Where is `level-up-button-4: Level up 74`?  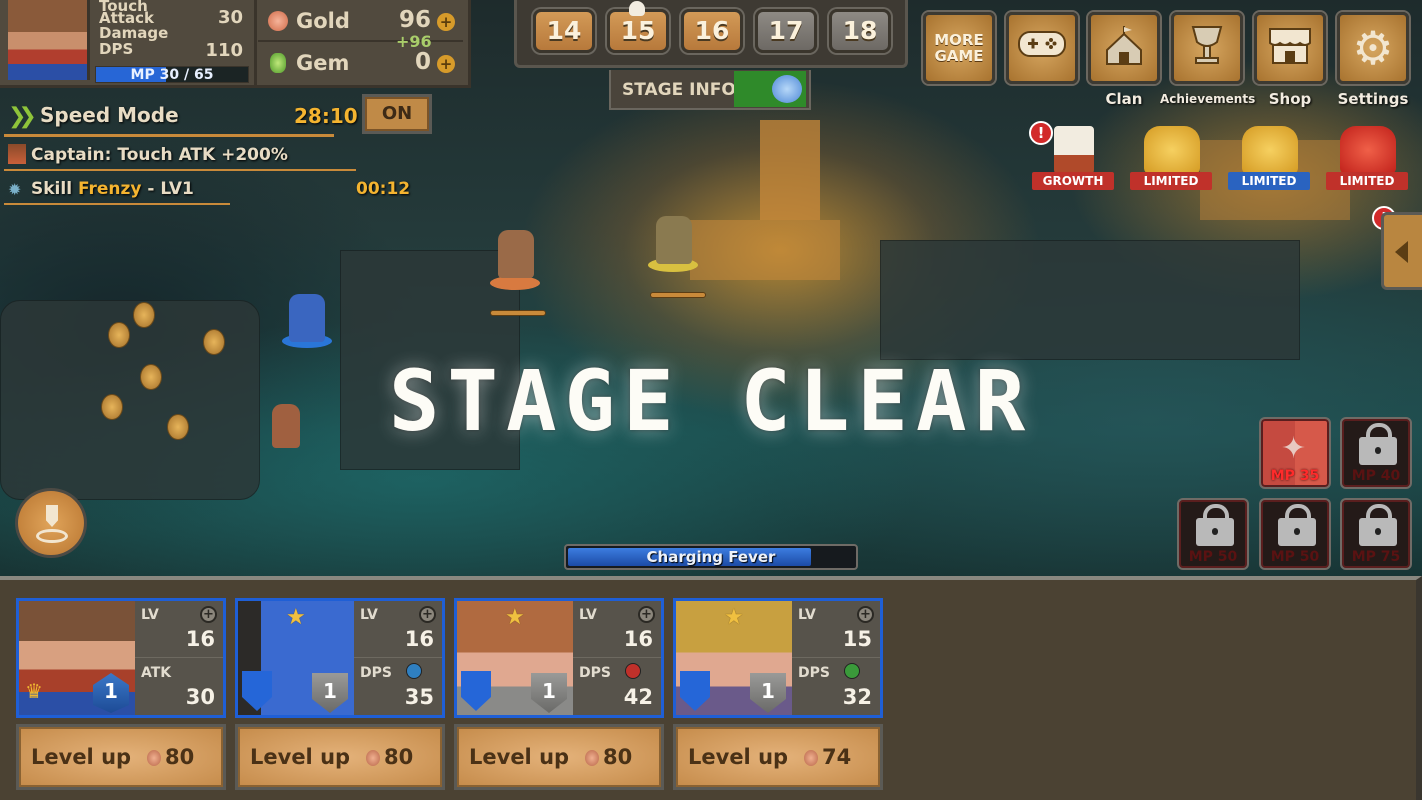
level-up-button-4: Level up 74 is located at coordinates (778, 757).